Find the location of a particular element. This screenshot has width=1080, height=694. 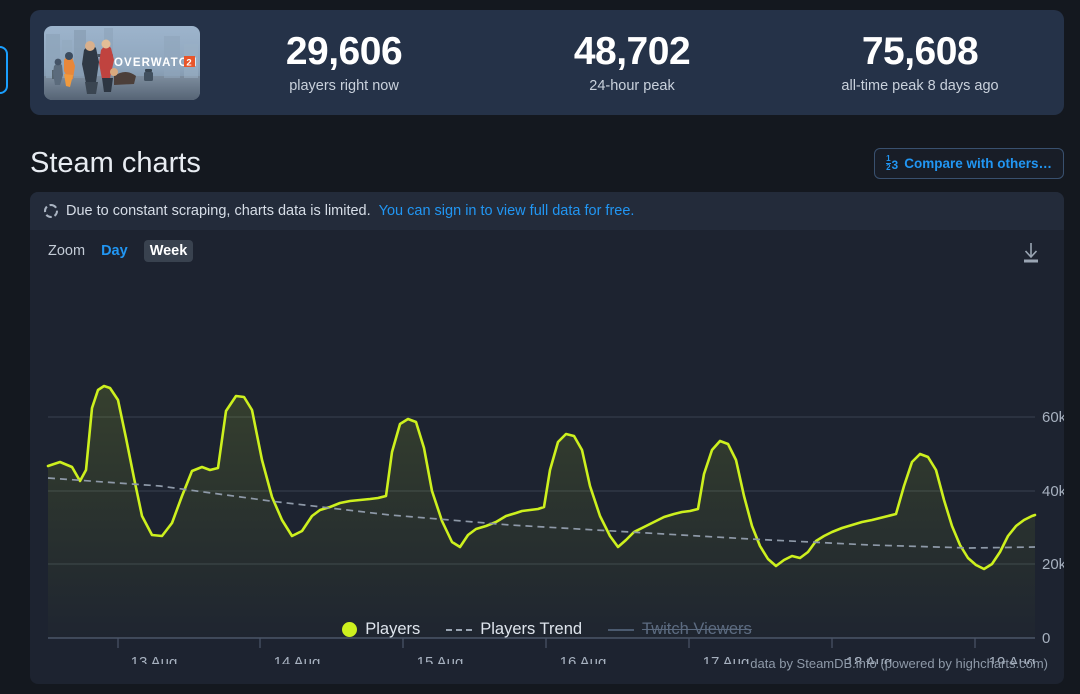

x-tick-0: 13 Aug is located at coordinates (154, 659).